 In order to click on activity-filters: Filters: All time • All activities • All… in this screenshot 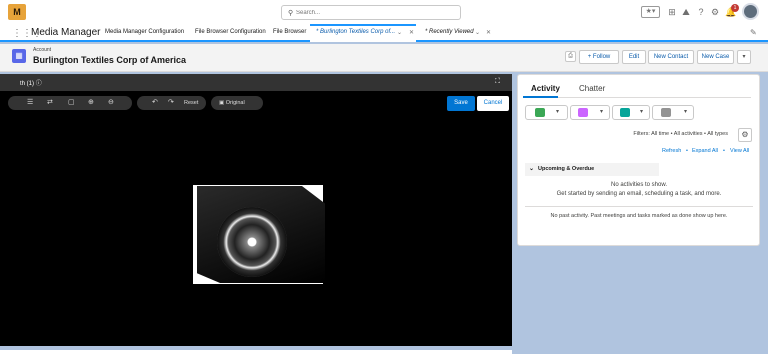, I will do `click(680, 134)`.